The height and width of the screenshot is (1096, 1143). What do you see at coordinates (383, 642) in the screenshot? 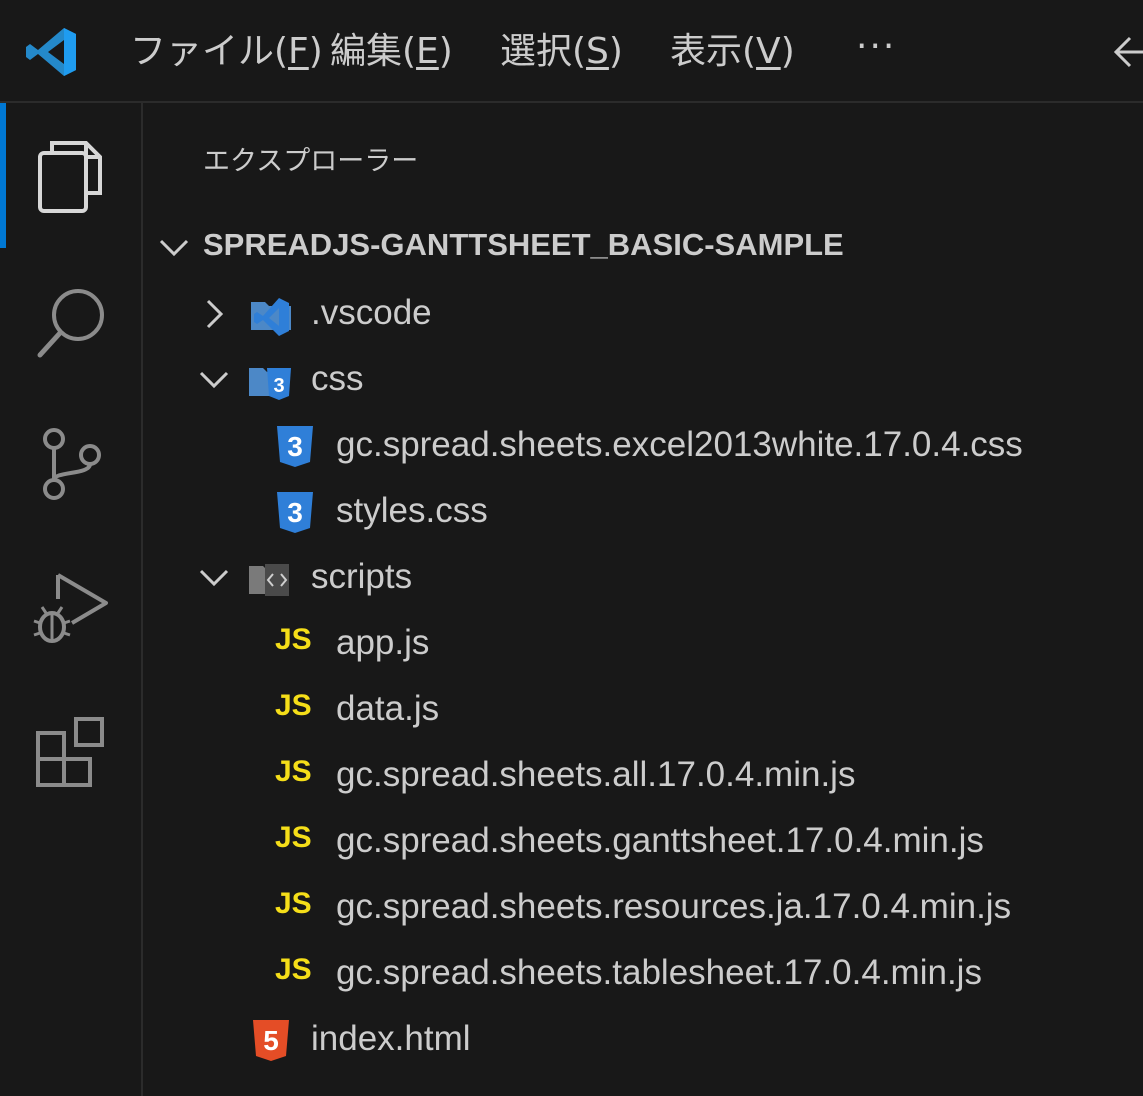
I see `tree-item-label: app.js` at bounding box center [383, 642].